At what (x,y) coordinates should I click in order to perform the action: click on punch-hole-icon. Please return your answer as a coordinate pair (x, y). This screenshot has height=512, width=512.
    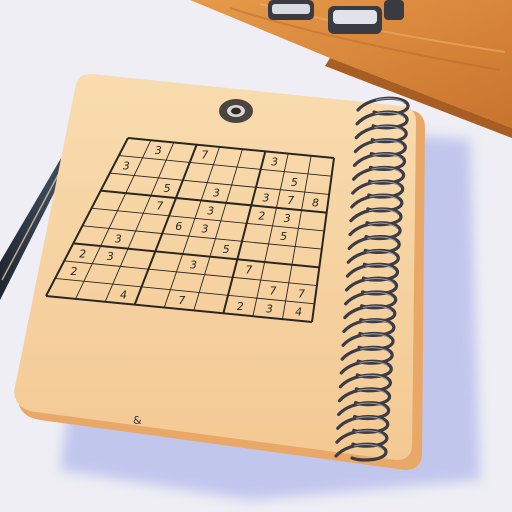
    Looking at the image, I should click on (236, 111).